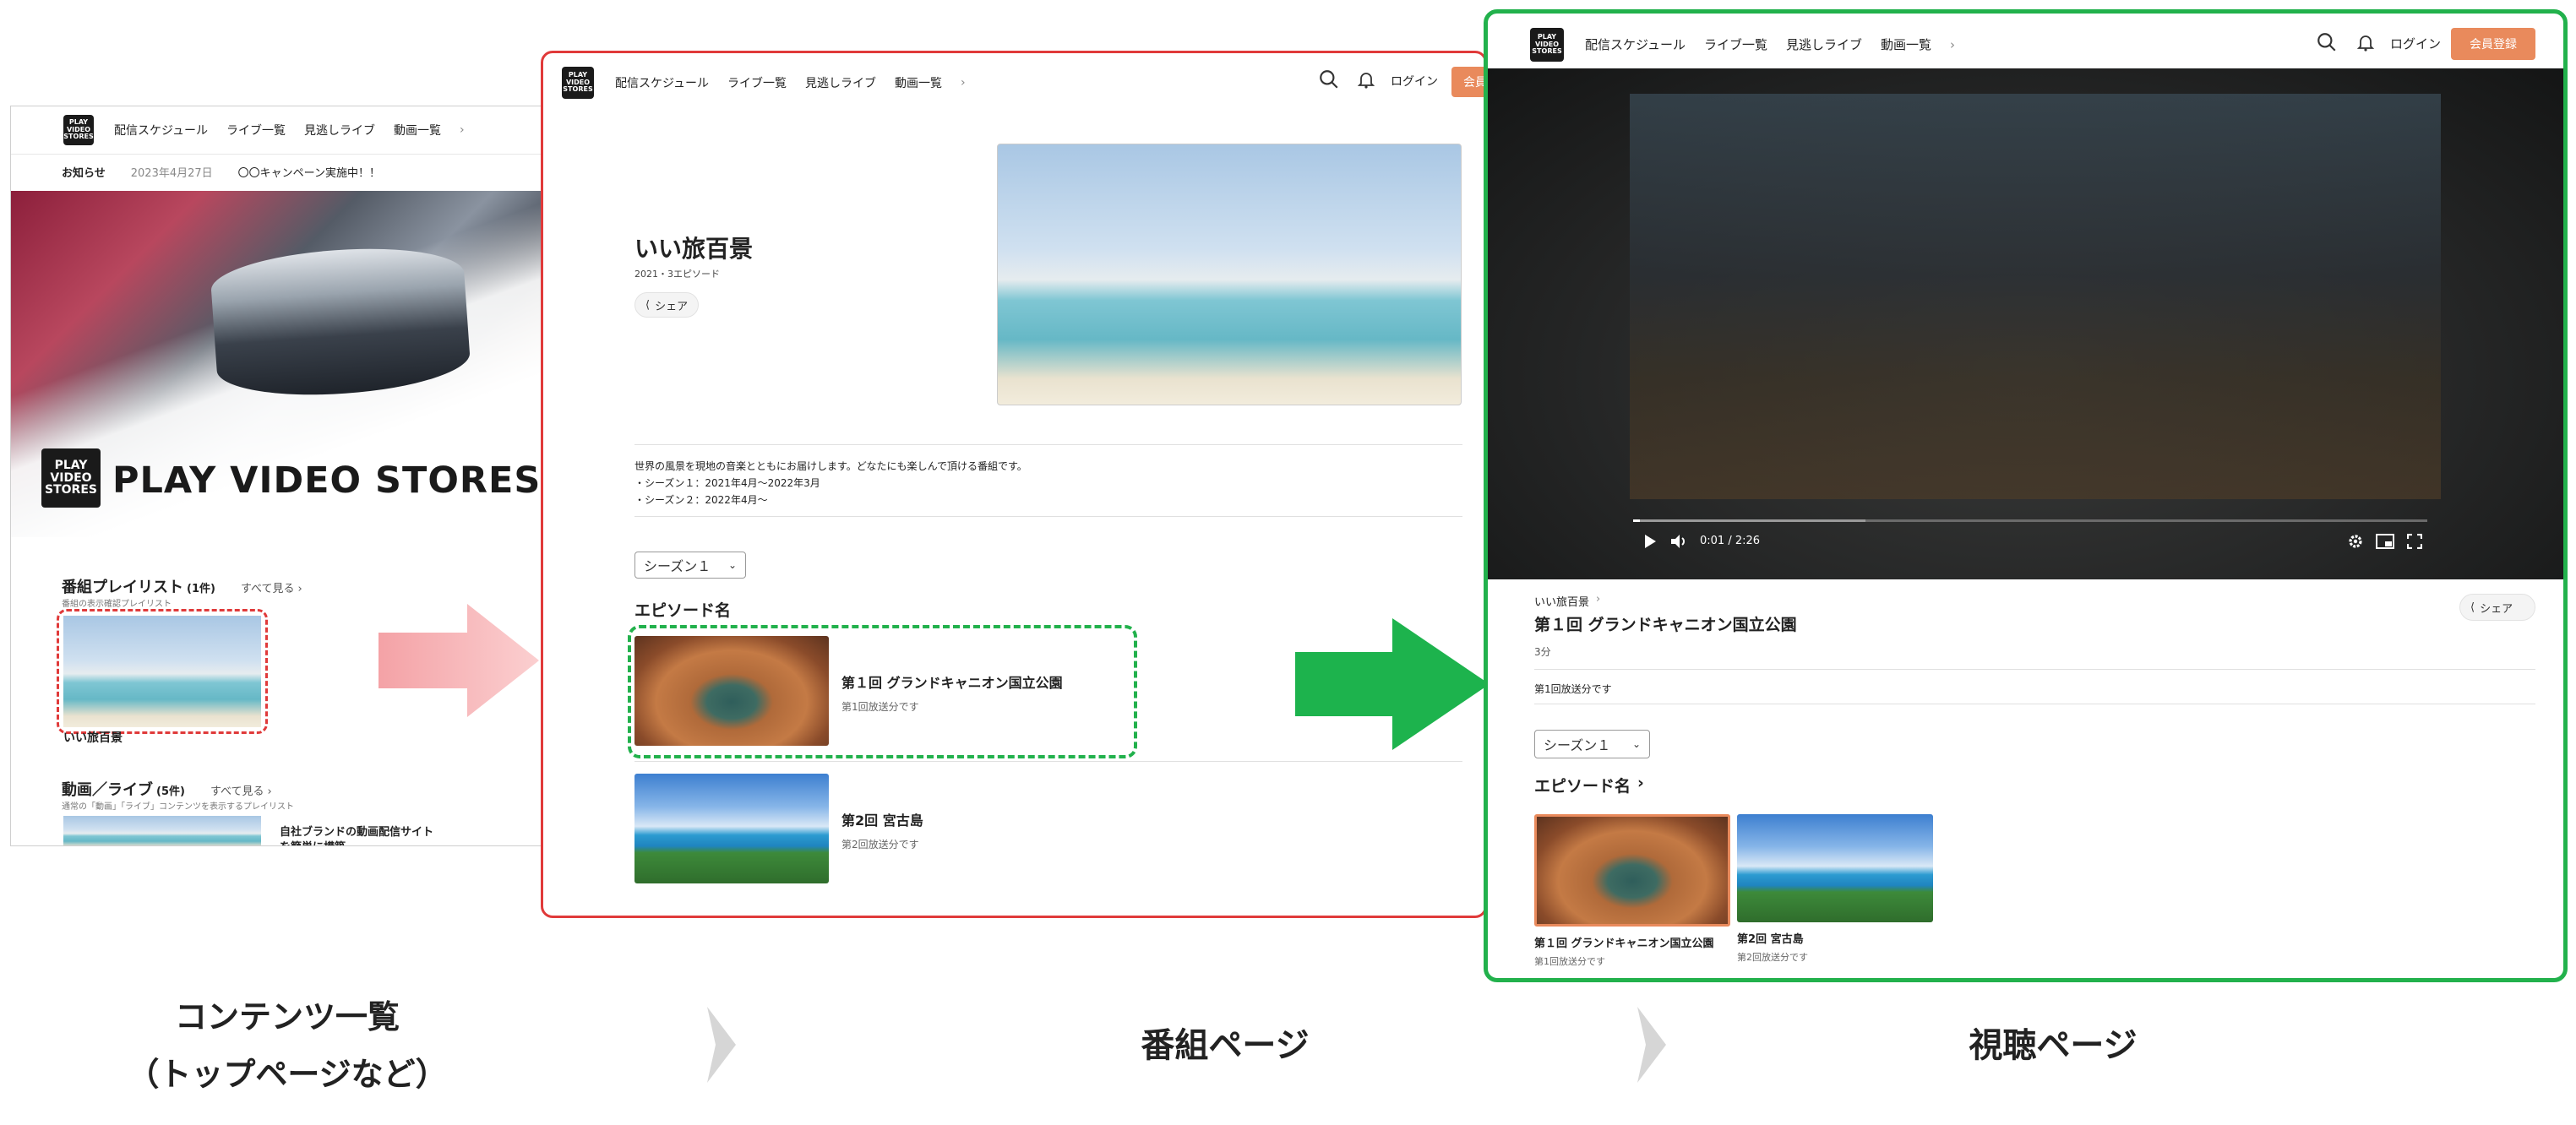 The width and height of the screenshot is (2576, 1125). Describe the element at coordinates (107, 790) in the screenshot. I see `video-section-title: 動画／ライブ` at that location.